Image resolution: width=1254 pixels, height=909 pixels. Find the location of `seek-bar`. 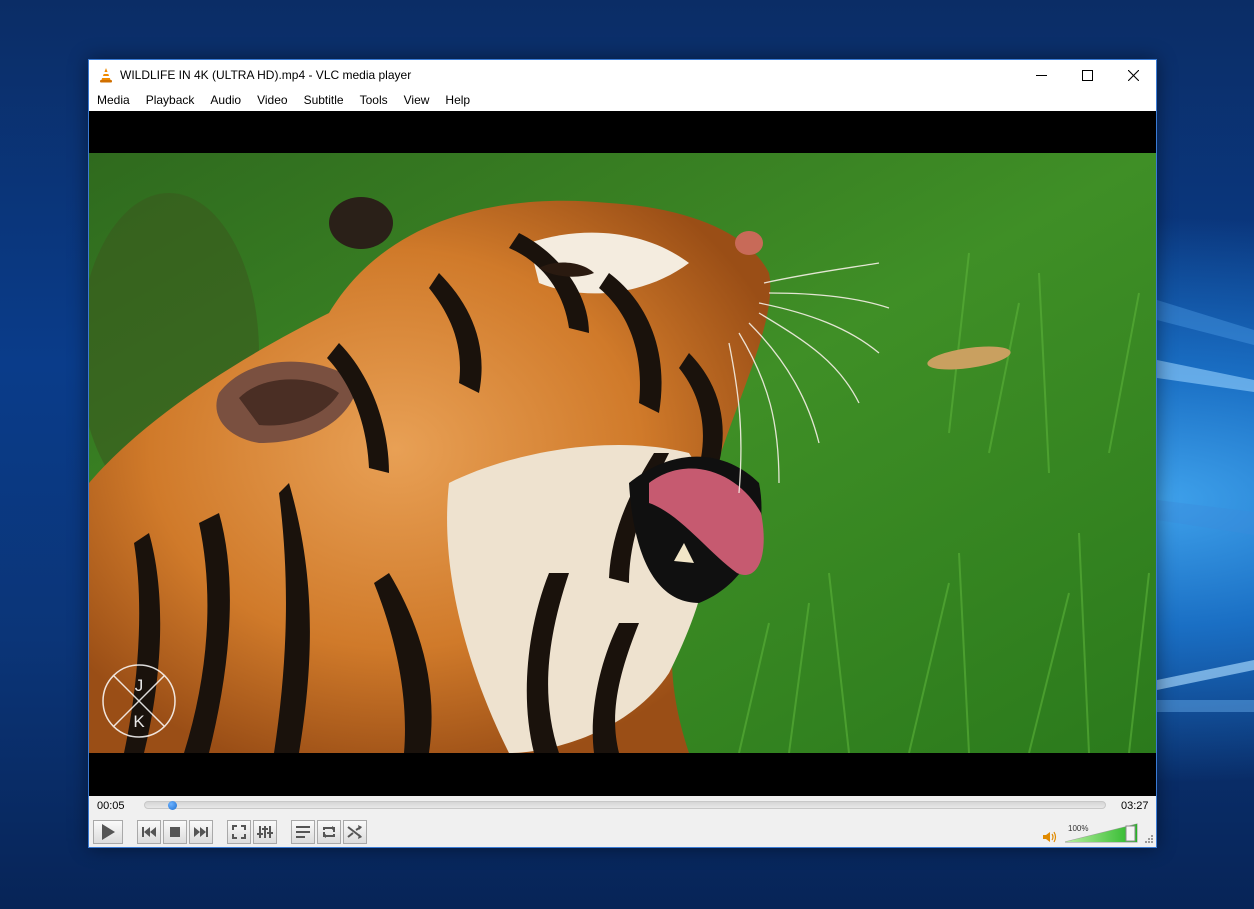

seek-bar is located at coordinates (625, 805).